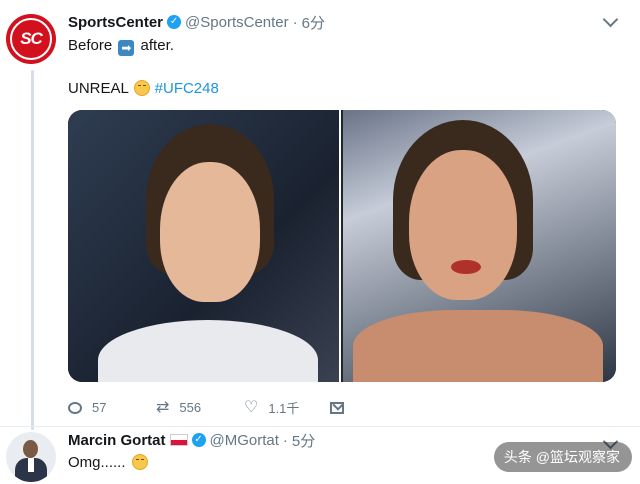 The image size is (640, 484). I want to click on reply-icon, so click(75, 407).